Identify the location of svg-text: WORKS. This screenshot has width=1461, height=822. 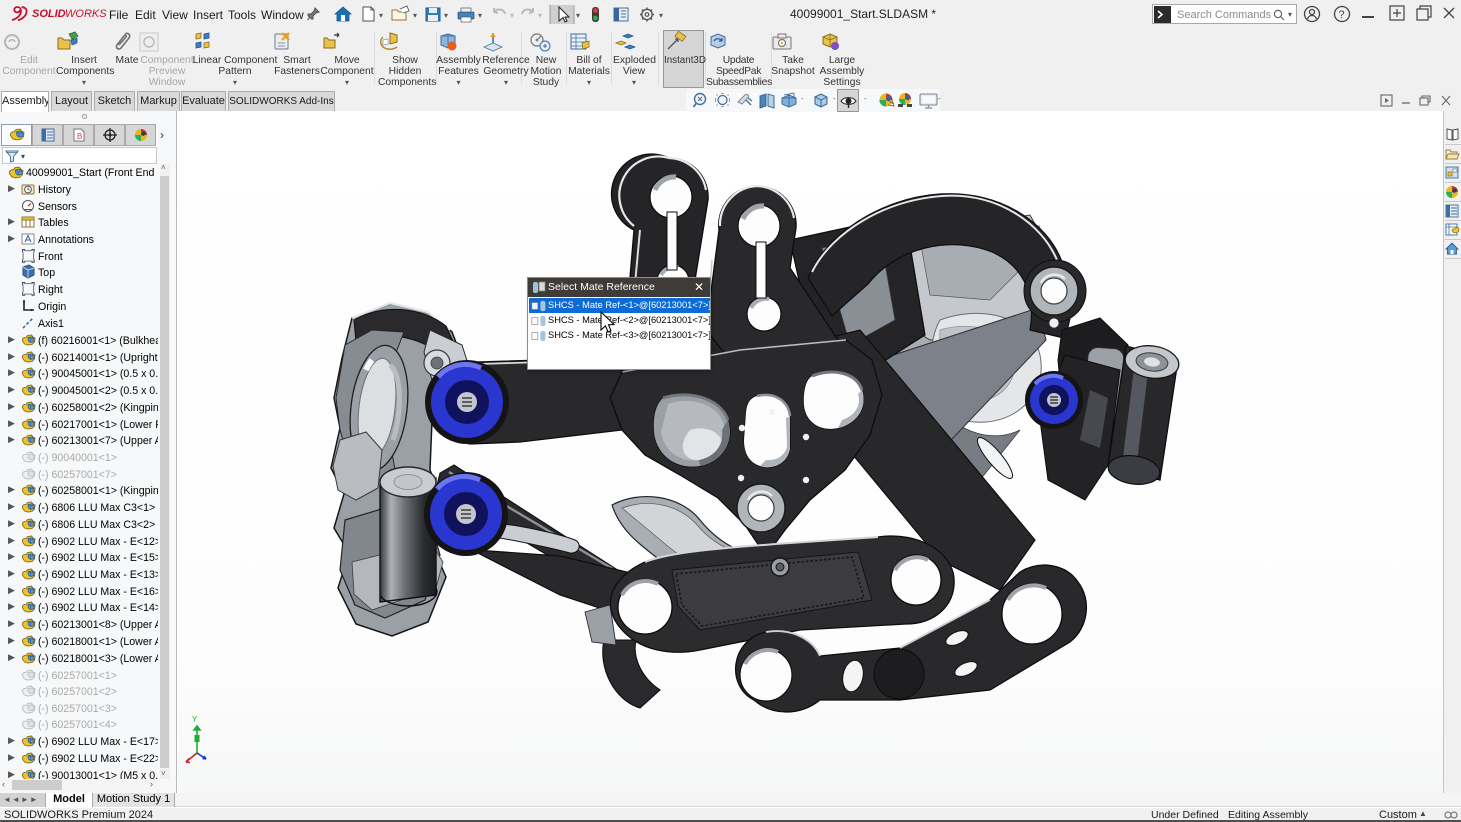
(86, 14).